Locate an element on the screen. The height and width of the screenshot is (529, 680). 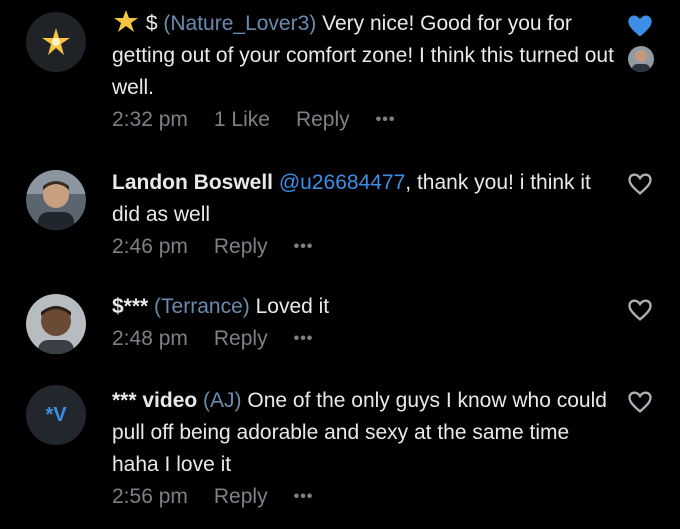
comment-meta: 2:32 pm 1 Like Reply ••• is located at coordinates (266, 120).